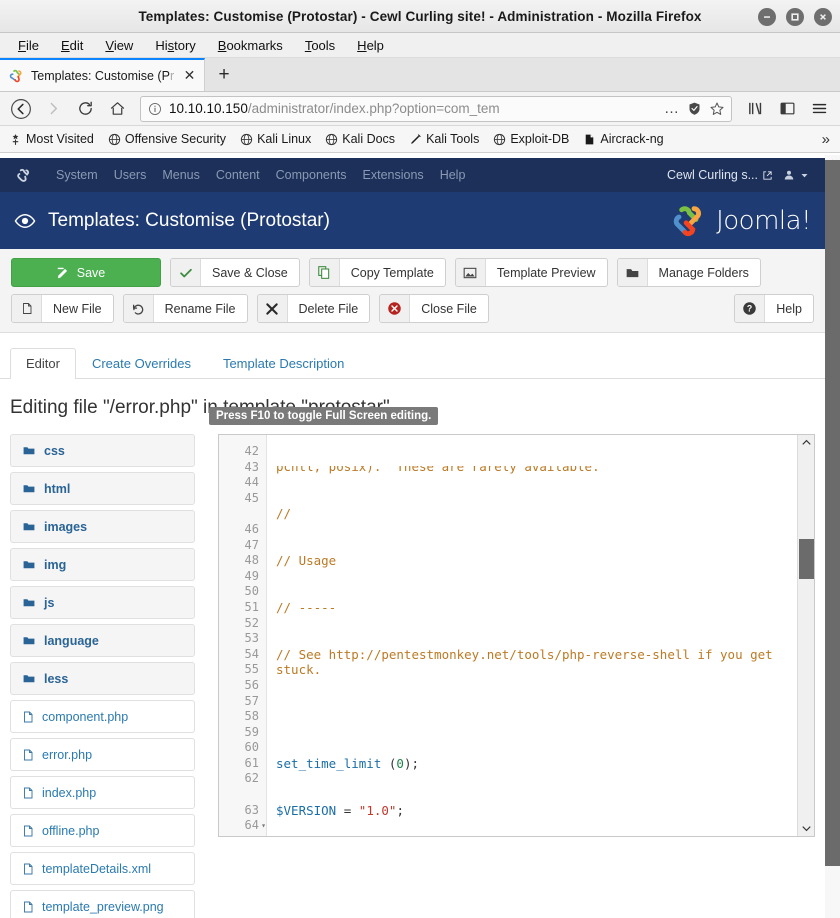 This screenshot has width=840, height=918. Describe the element at coordinates (67, 754) in the screenshot. I see `file-tree-label: error.php` at that location.